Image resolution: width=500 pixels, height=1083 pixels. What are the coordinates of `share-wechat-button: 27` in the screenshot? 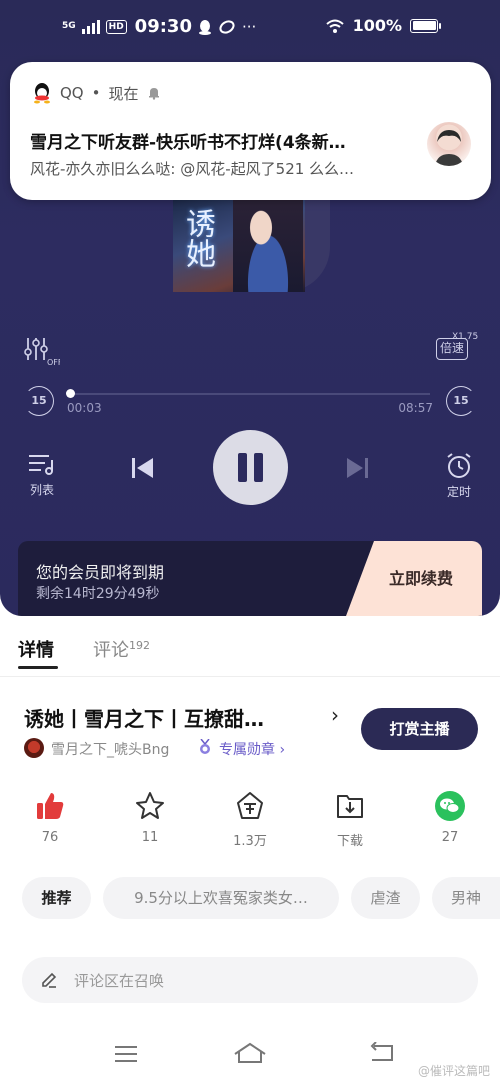 It's located at (450, 817).